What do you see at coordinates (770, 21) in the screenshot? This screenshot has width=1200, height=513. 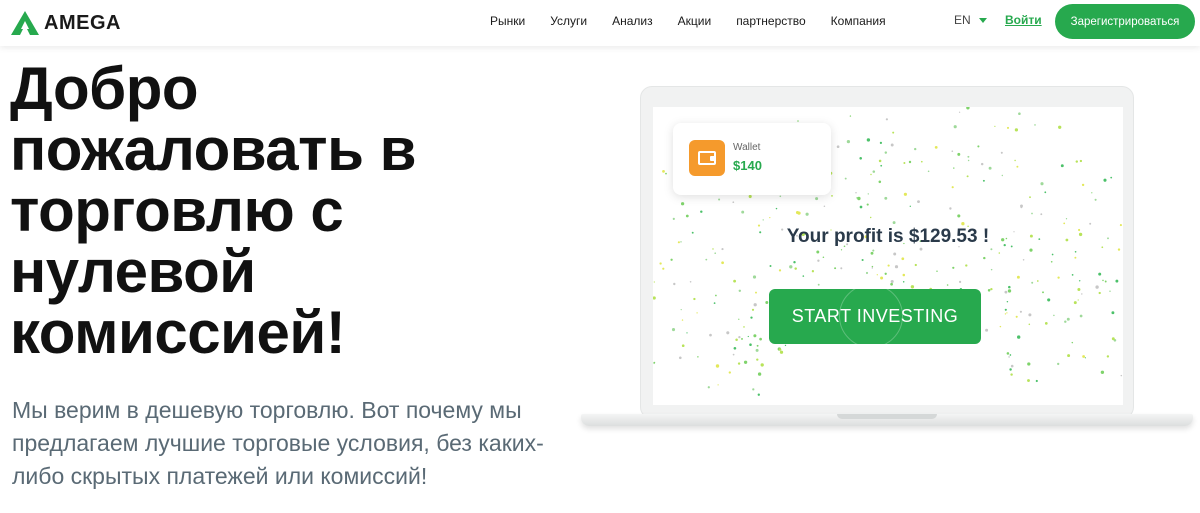 I see `nav-item-partnership: партнерство` at bounding box center [770, 21].